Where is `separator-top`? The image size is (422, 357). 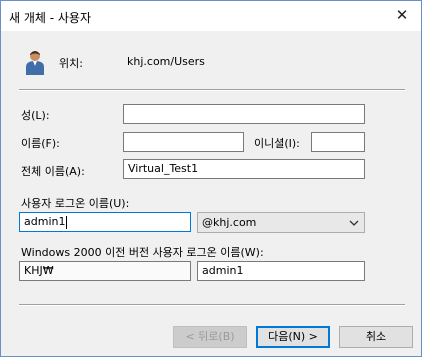
separator-top is located at coordinates (212, 90).